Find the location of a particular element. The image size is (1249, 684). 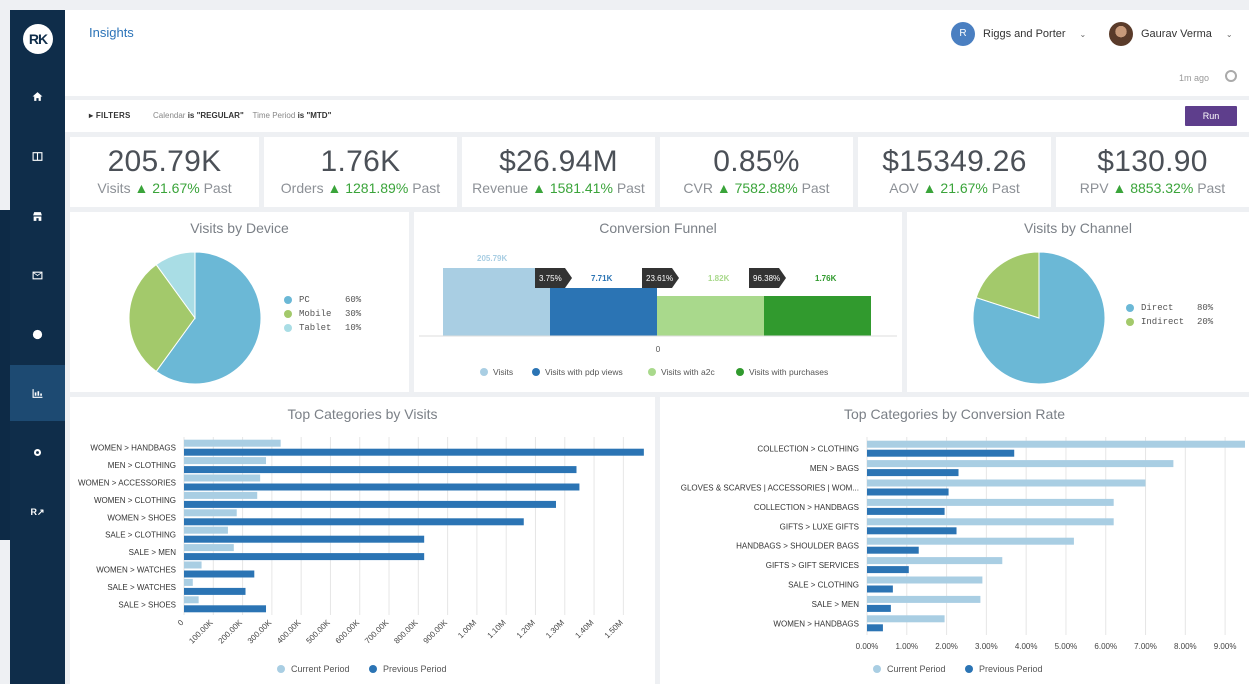

sidebar: RK R↗ is located at coordinates (32, 347).